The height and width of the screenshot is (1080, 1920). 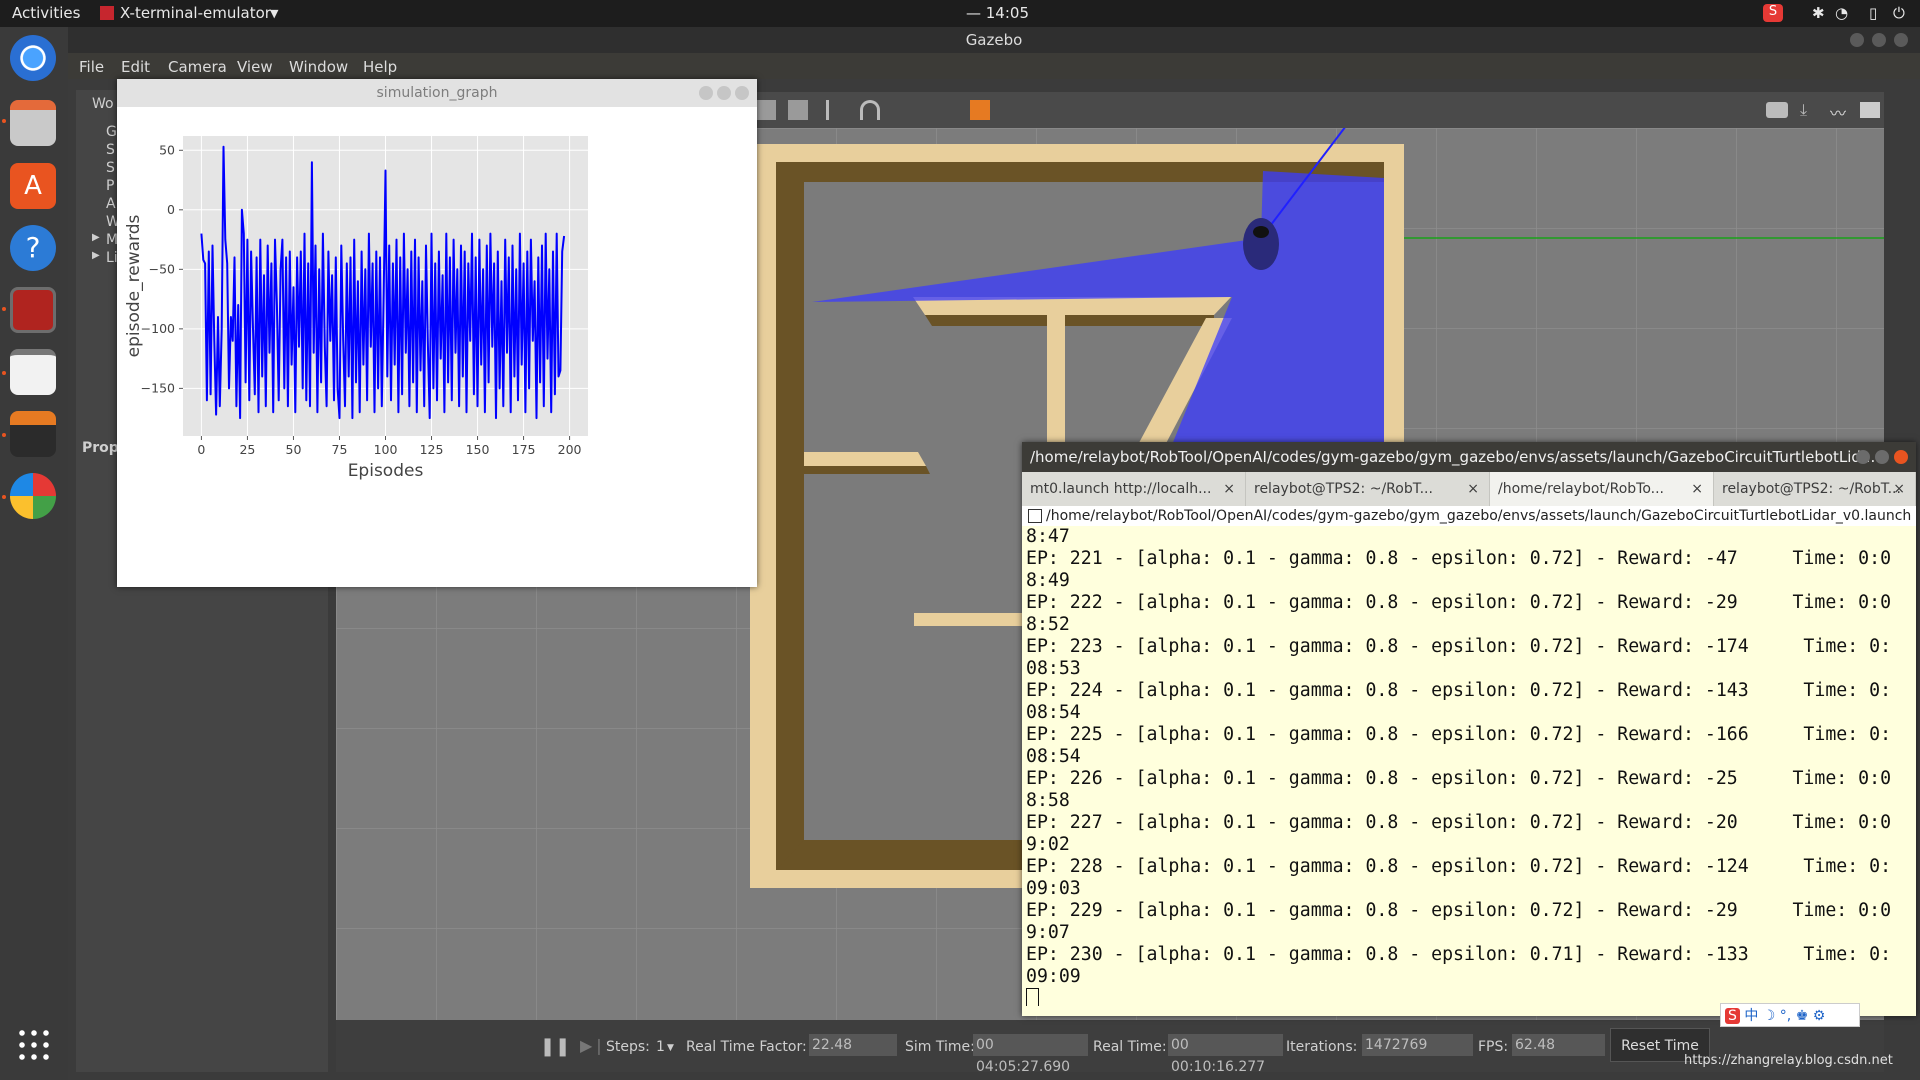 What do you see at coordinates (836, 110) in the screenshot?
I see `align-icon` at bounding box center [836, 110].